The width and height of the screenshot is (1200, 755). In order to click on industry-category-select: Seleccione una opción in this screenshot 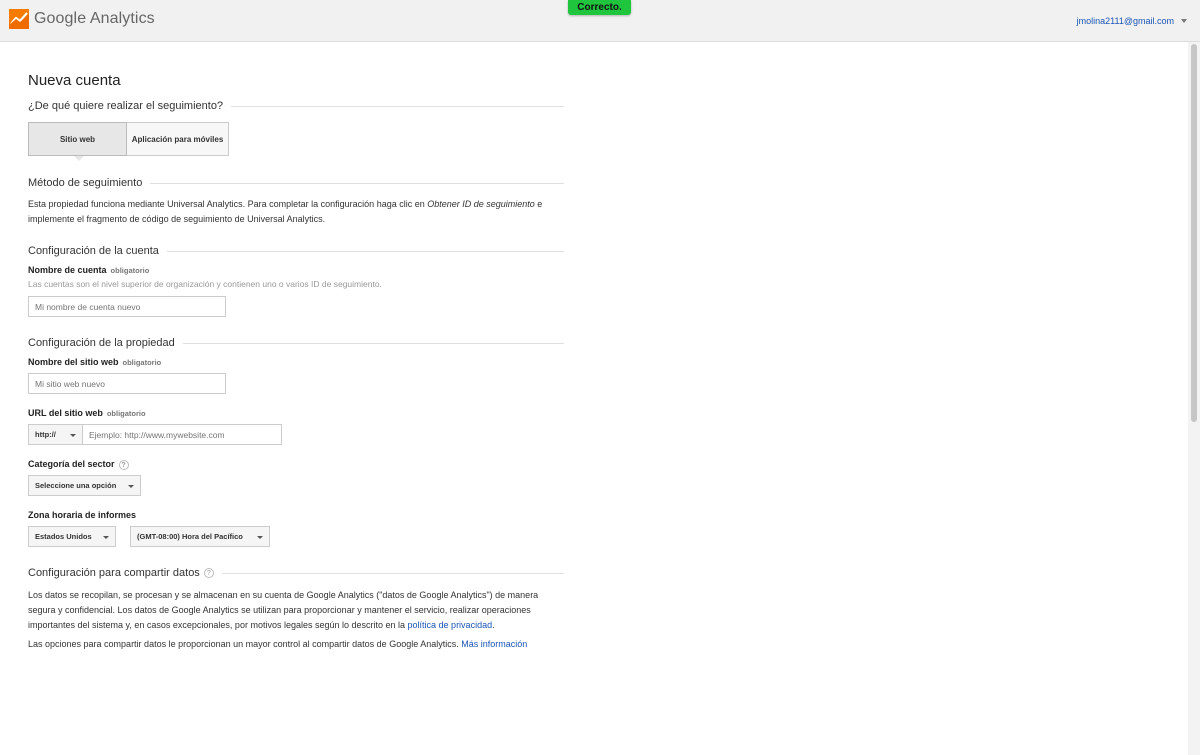, I will do `click(84, 485)`.